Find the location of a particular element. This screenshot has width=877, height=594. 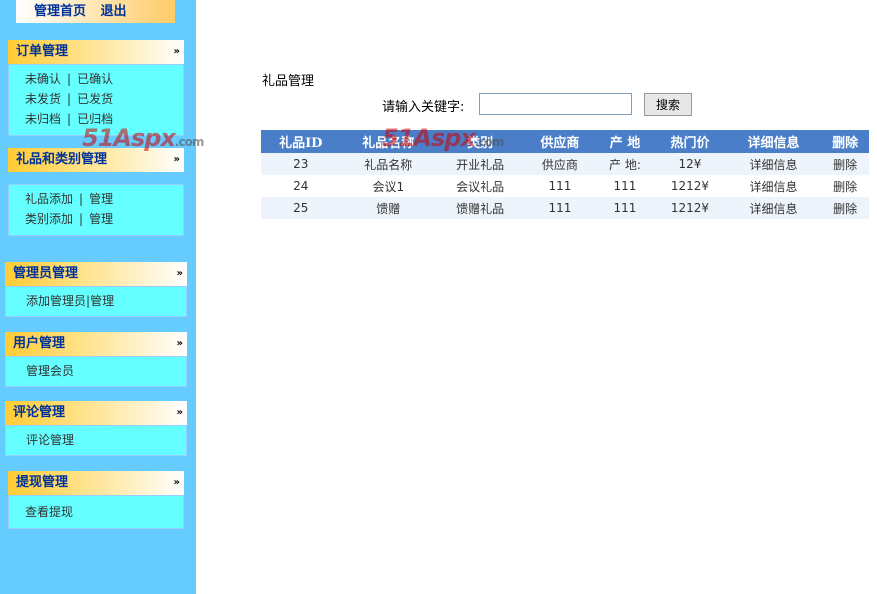

list-item: 评论管理 is located at coordinates (106, 440).